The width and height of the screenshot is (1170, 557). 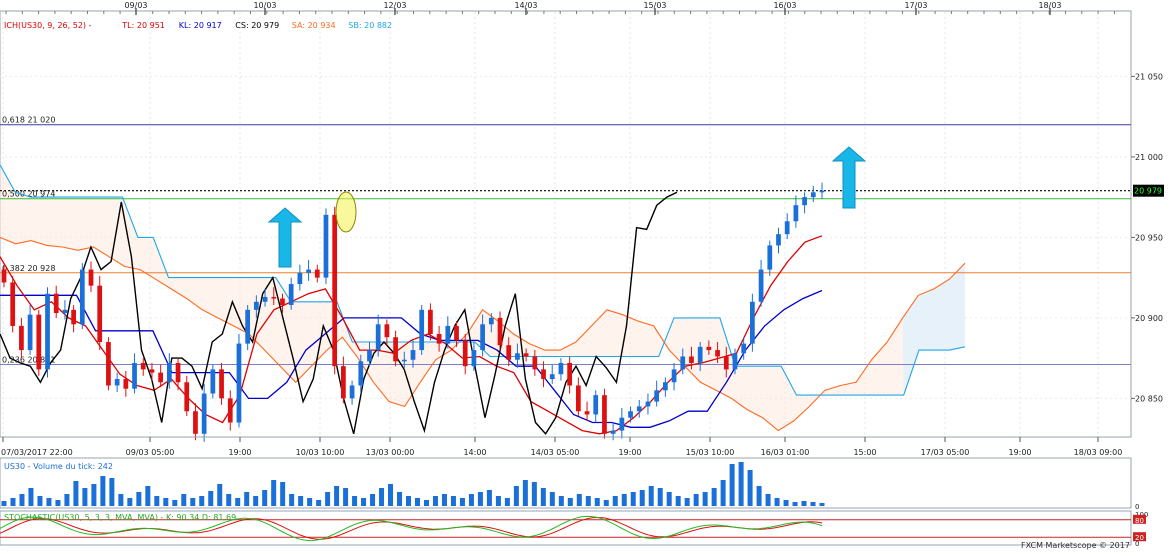 I want to click on top-date-label: 10/03, so click(x=264, y=5).